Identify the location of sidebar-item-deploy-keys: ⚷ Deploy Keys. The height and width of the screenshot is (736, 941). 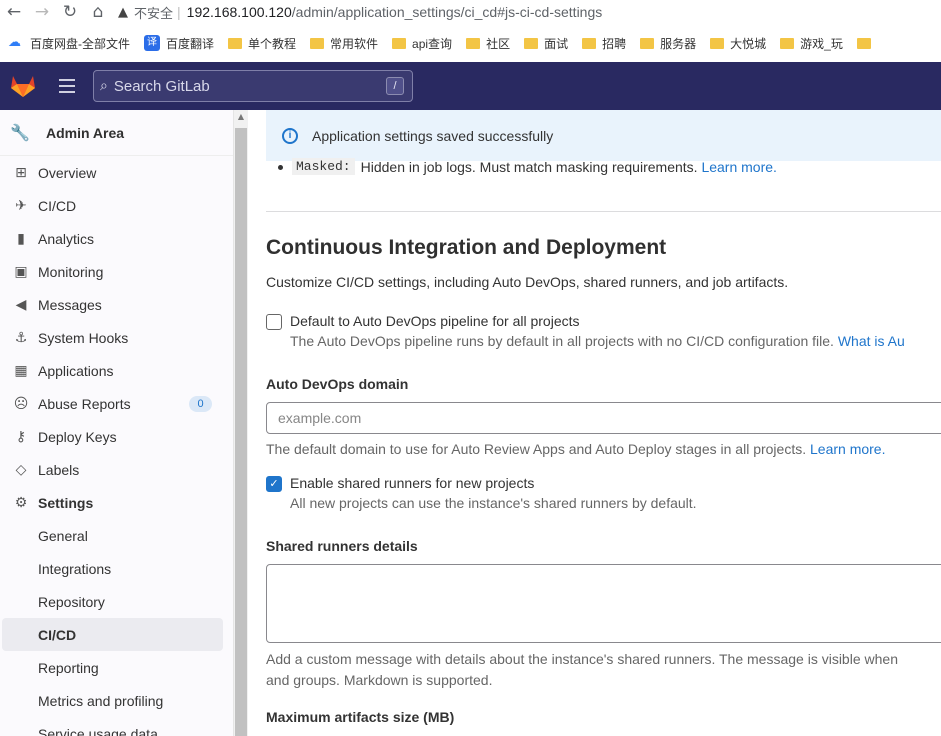
(116, 436).